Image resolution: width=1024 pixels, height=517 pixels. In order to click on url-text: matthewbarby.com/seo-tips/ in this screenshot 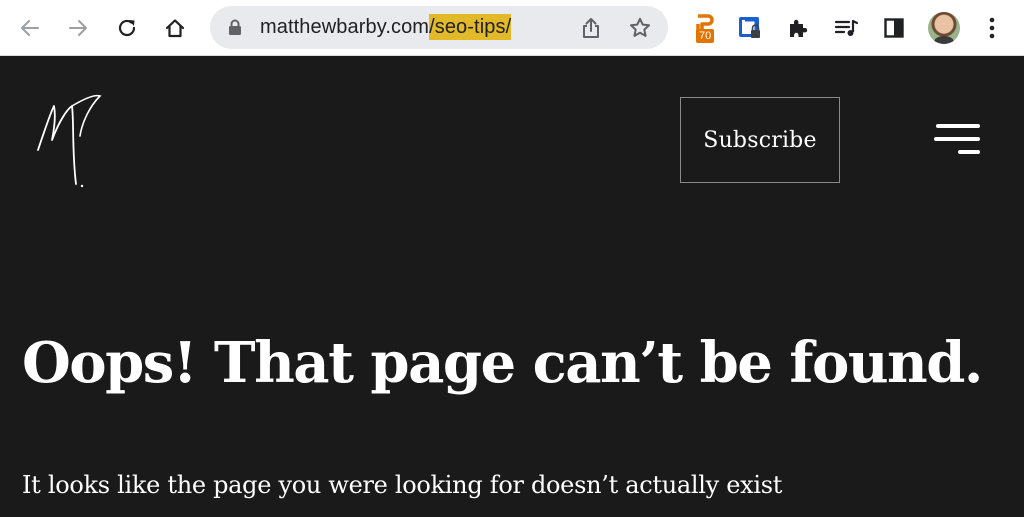, I will do `click(386, 27)`.